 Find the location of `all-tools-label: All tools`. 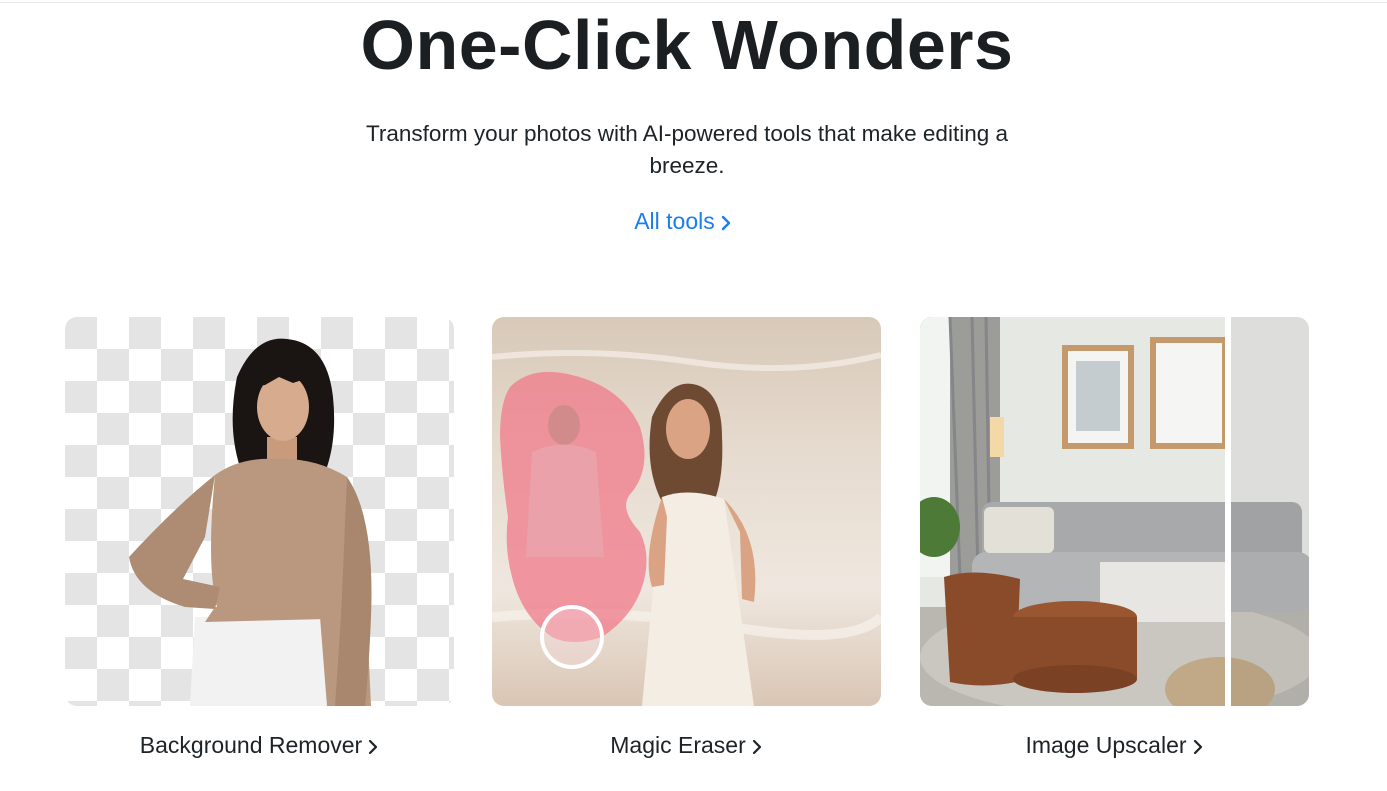

all-tools-label: All tools is located at coordinates (674, 221).